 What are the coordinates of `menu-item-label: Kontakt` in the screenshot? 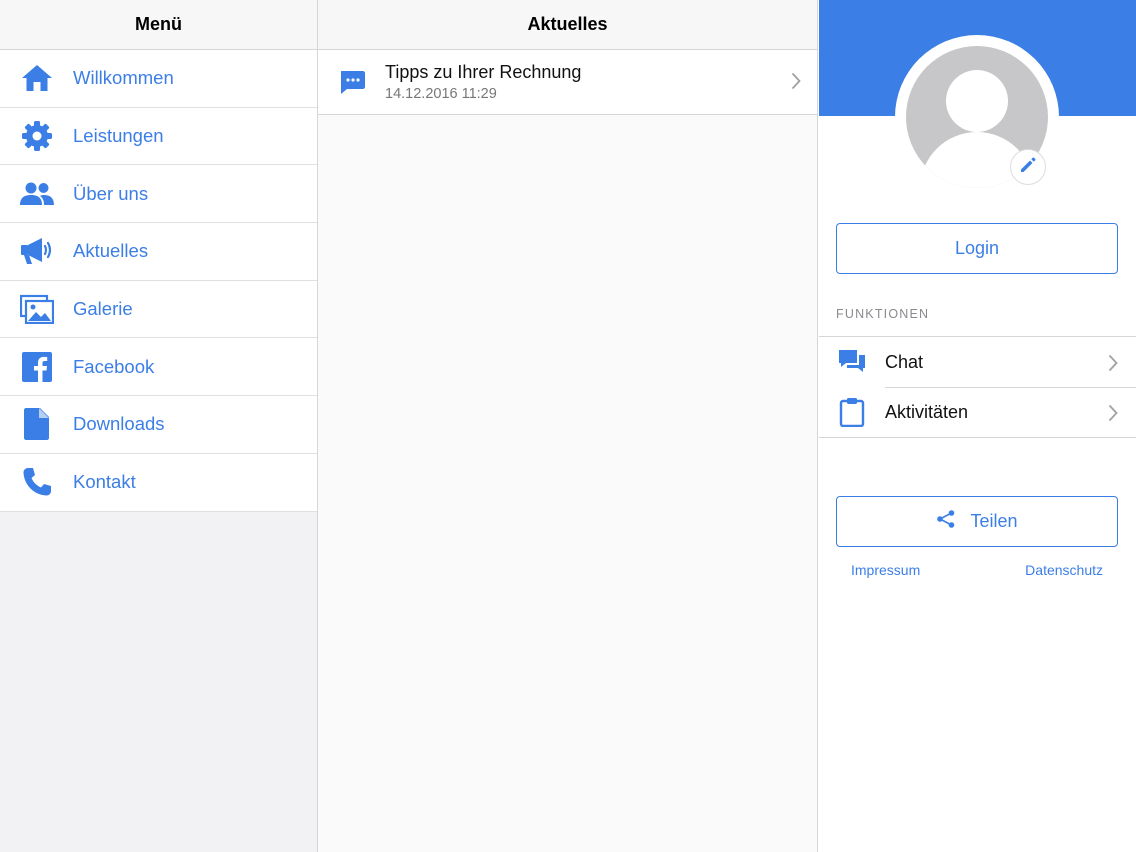 It's located at (104, 482).